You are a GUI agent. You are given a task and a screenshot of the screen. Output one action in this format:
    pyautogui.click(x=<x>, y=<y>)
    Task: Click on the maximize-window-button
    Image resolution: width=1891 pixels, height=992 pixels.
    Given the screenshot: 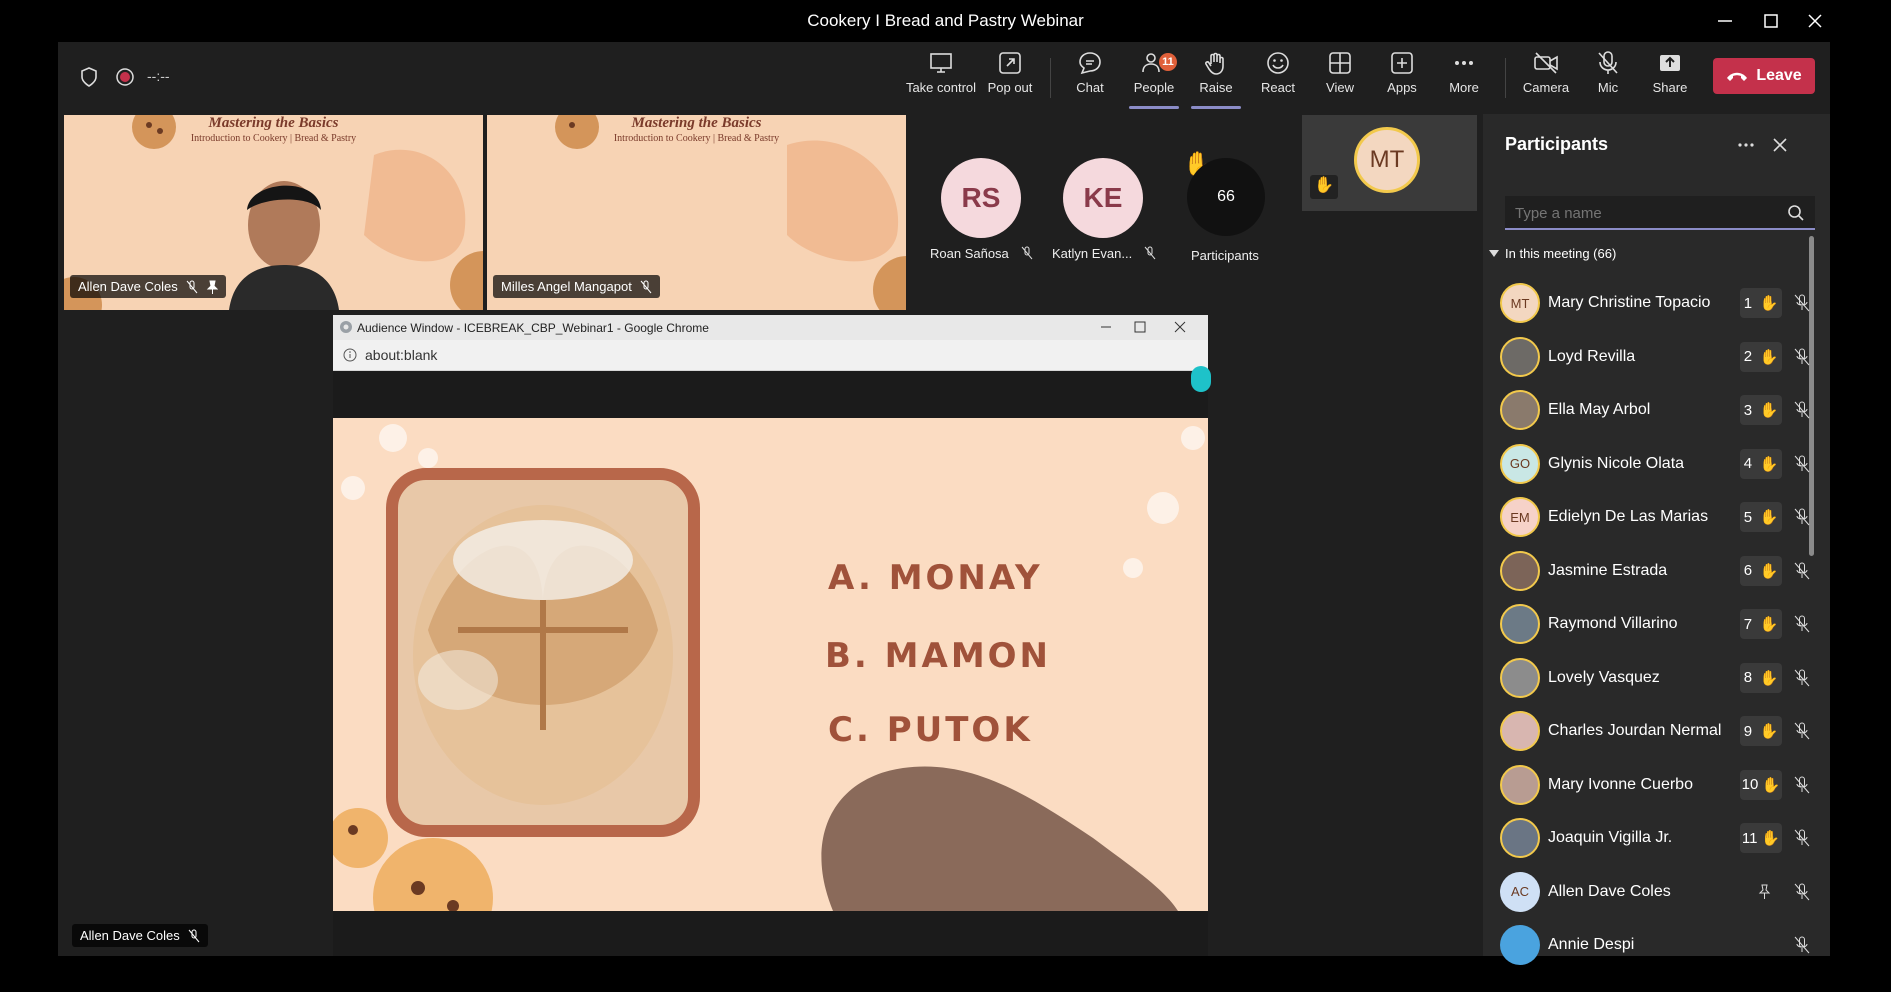 What is the action you would take?
    pyautogui.click(x=1771, y=21)
    